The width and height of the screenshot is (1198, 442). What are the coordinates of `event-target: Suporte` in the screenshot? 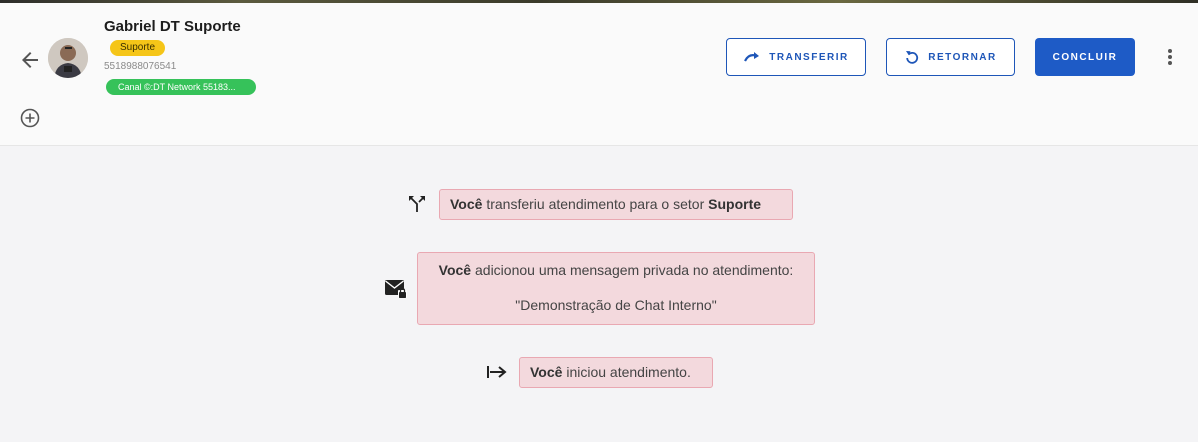 It's located at (735, 204).